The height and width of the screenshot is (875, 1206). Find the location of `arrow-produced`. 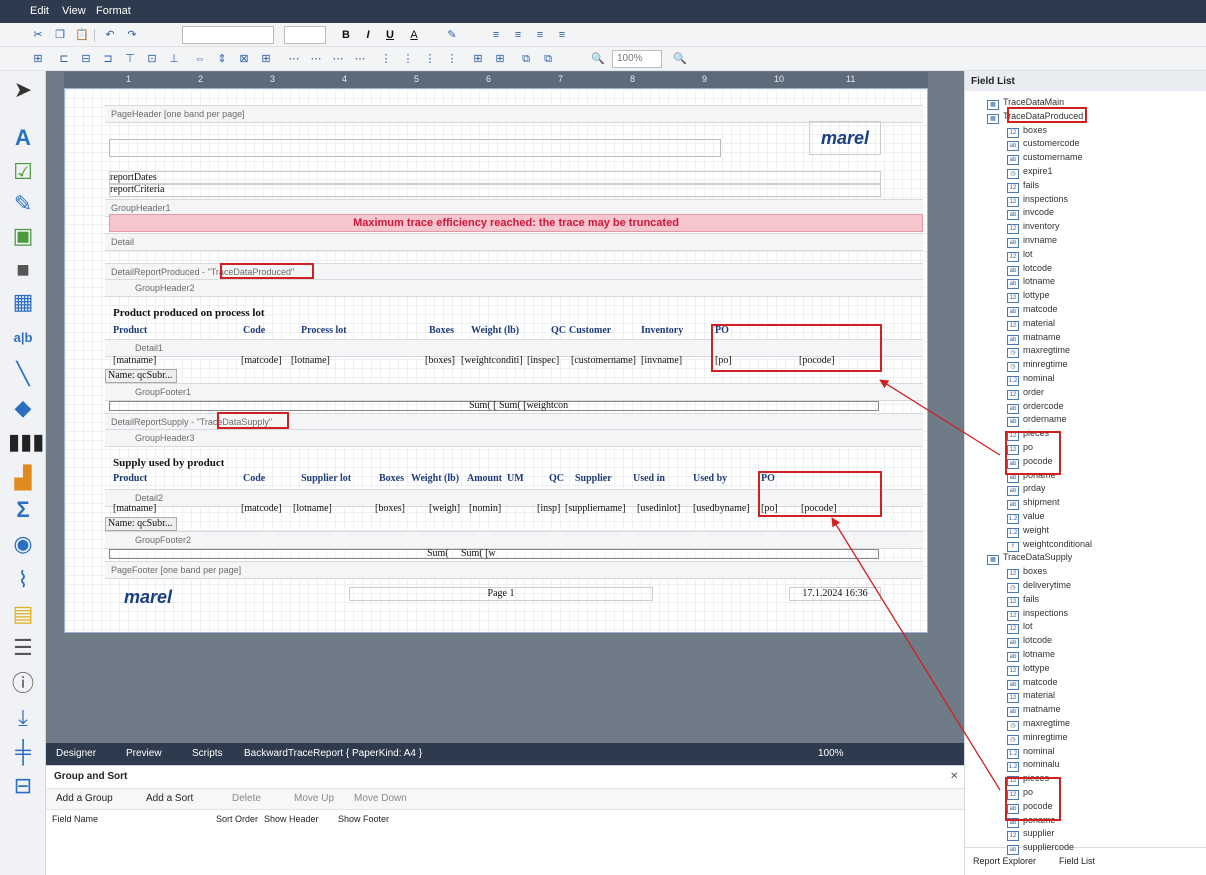

arrow-produced is located at coordinates (940, 417).